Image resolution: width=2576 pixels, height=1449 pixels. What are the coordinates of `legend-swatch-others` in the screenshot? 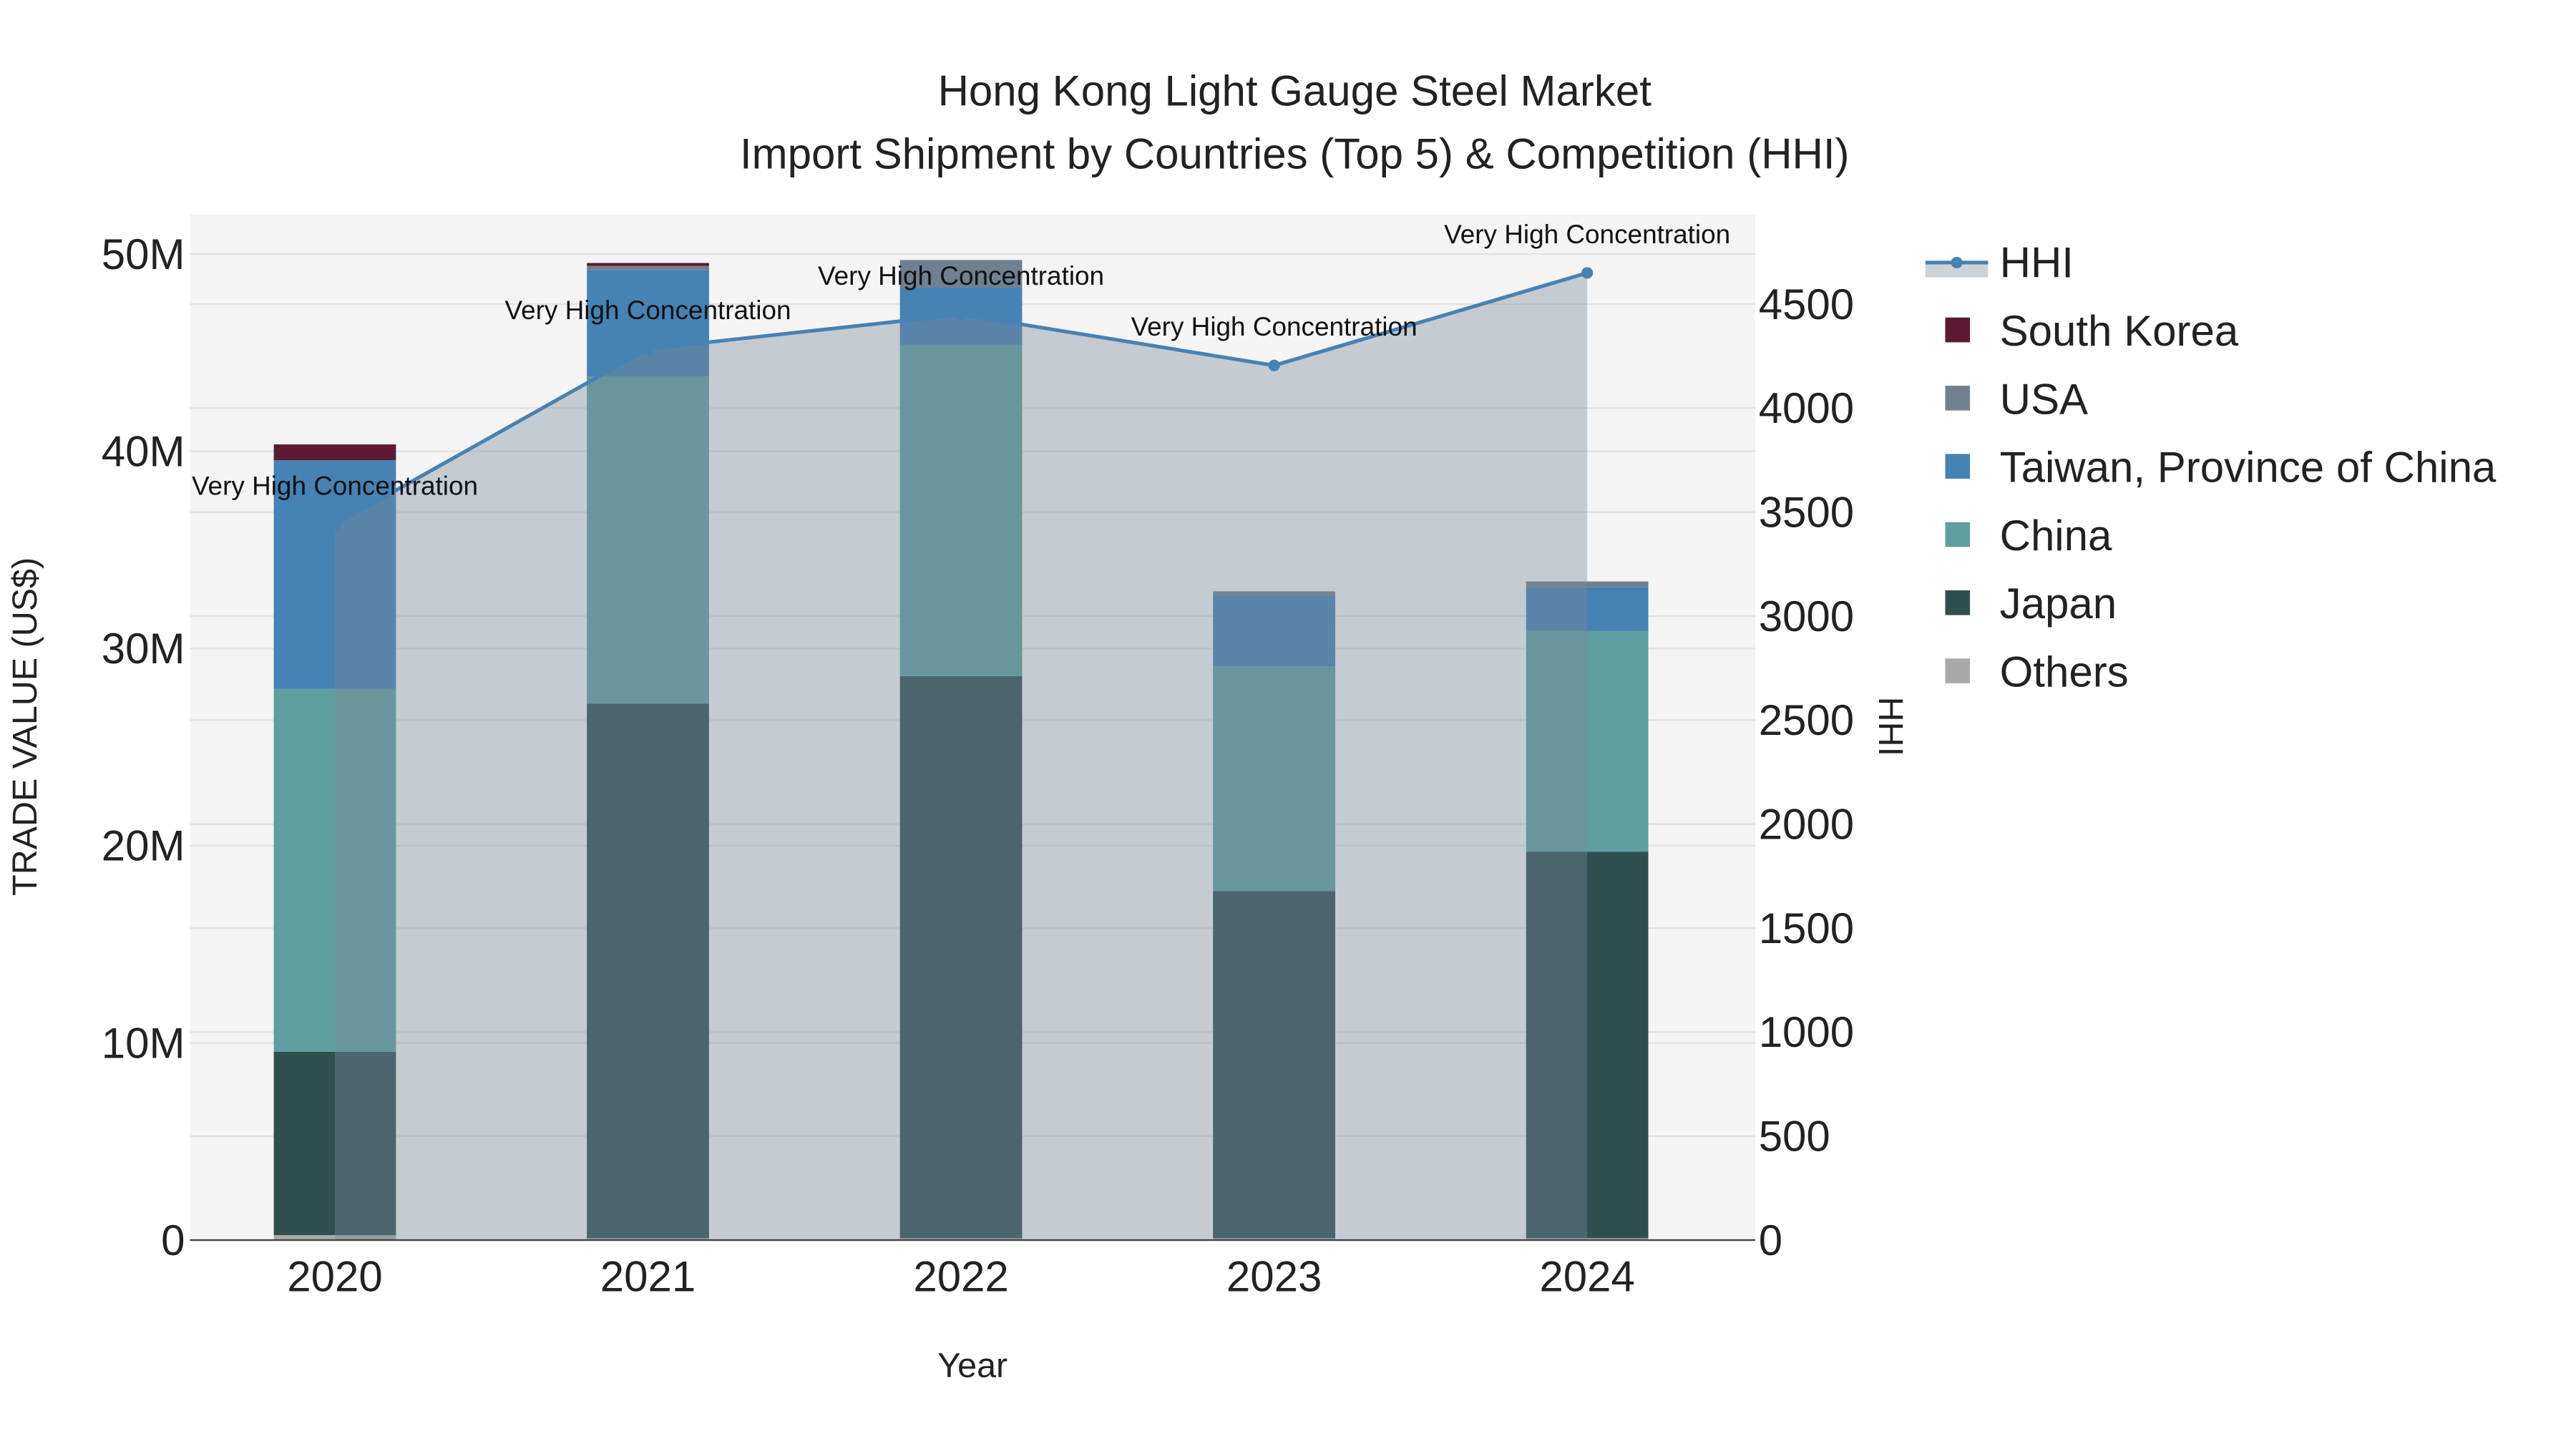 It's located at (1958, 670).